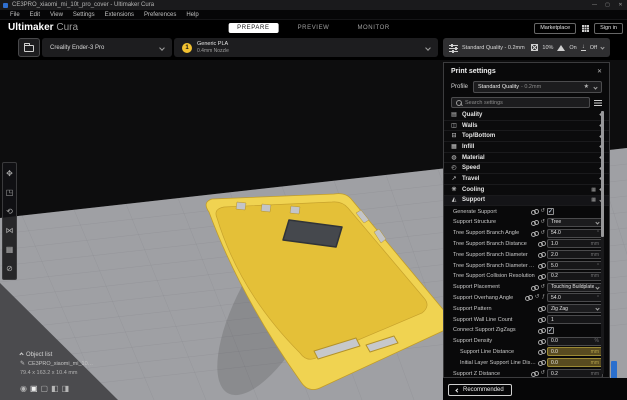 The height and width of the screenshot is (400, 627). Describe the element at coordinates (9, 173) in the screenshot. I see `move-tool-icon: ✥` at that location.